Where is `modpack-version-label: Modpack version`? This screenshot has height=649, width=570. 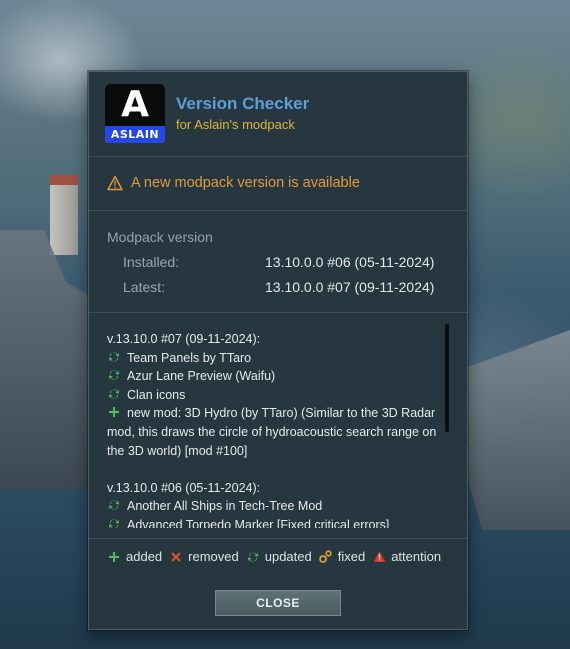
modpack-version-label: Modpack version is located at coordinates (160, 237).